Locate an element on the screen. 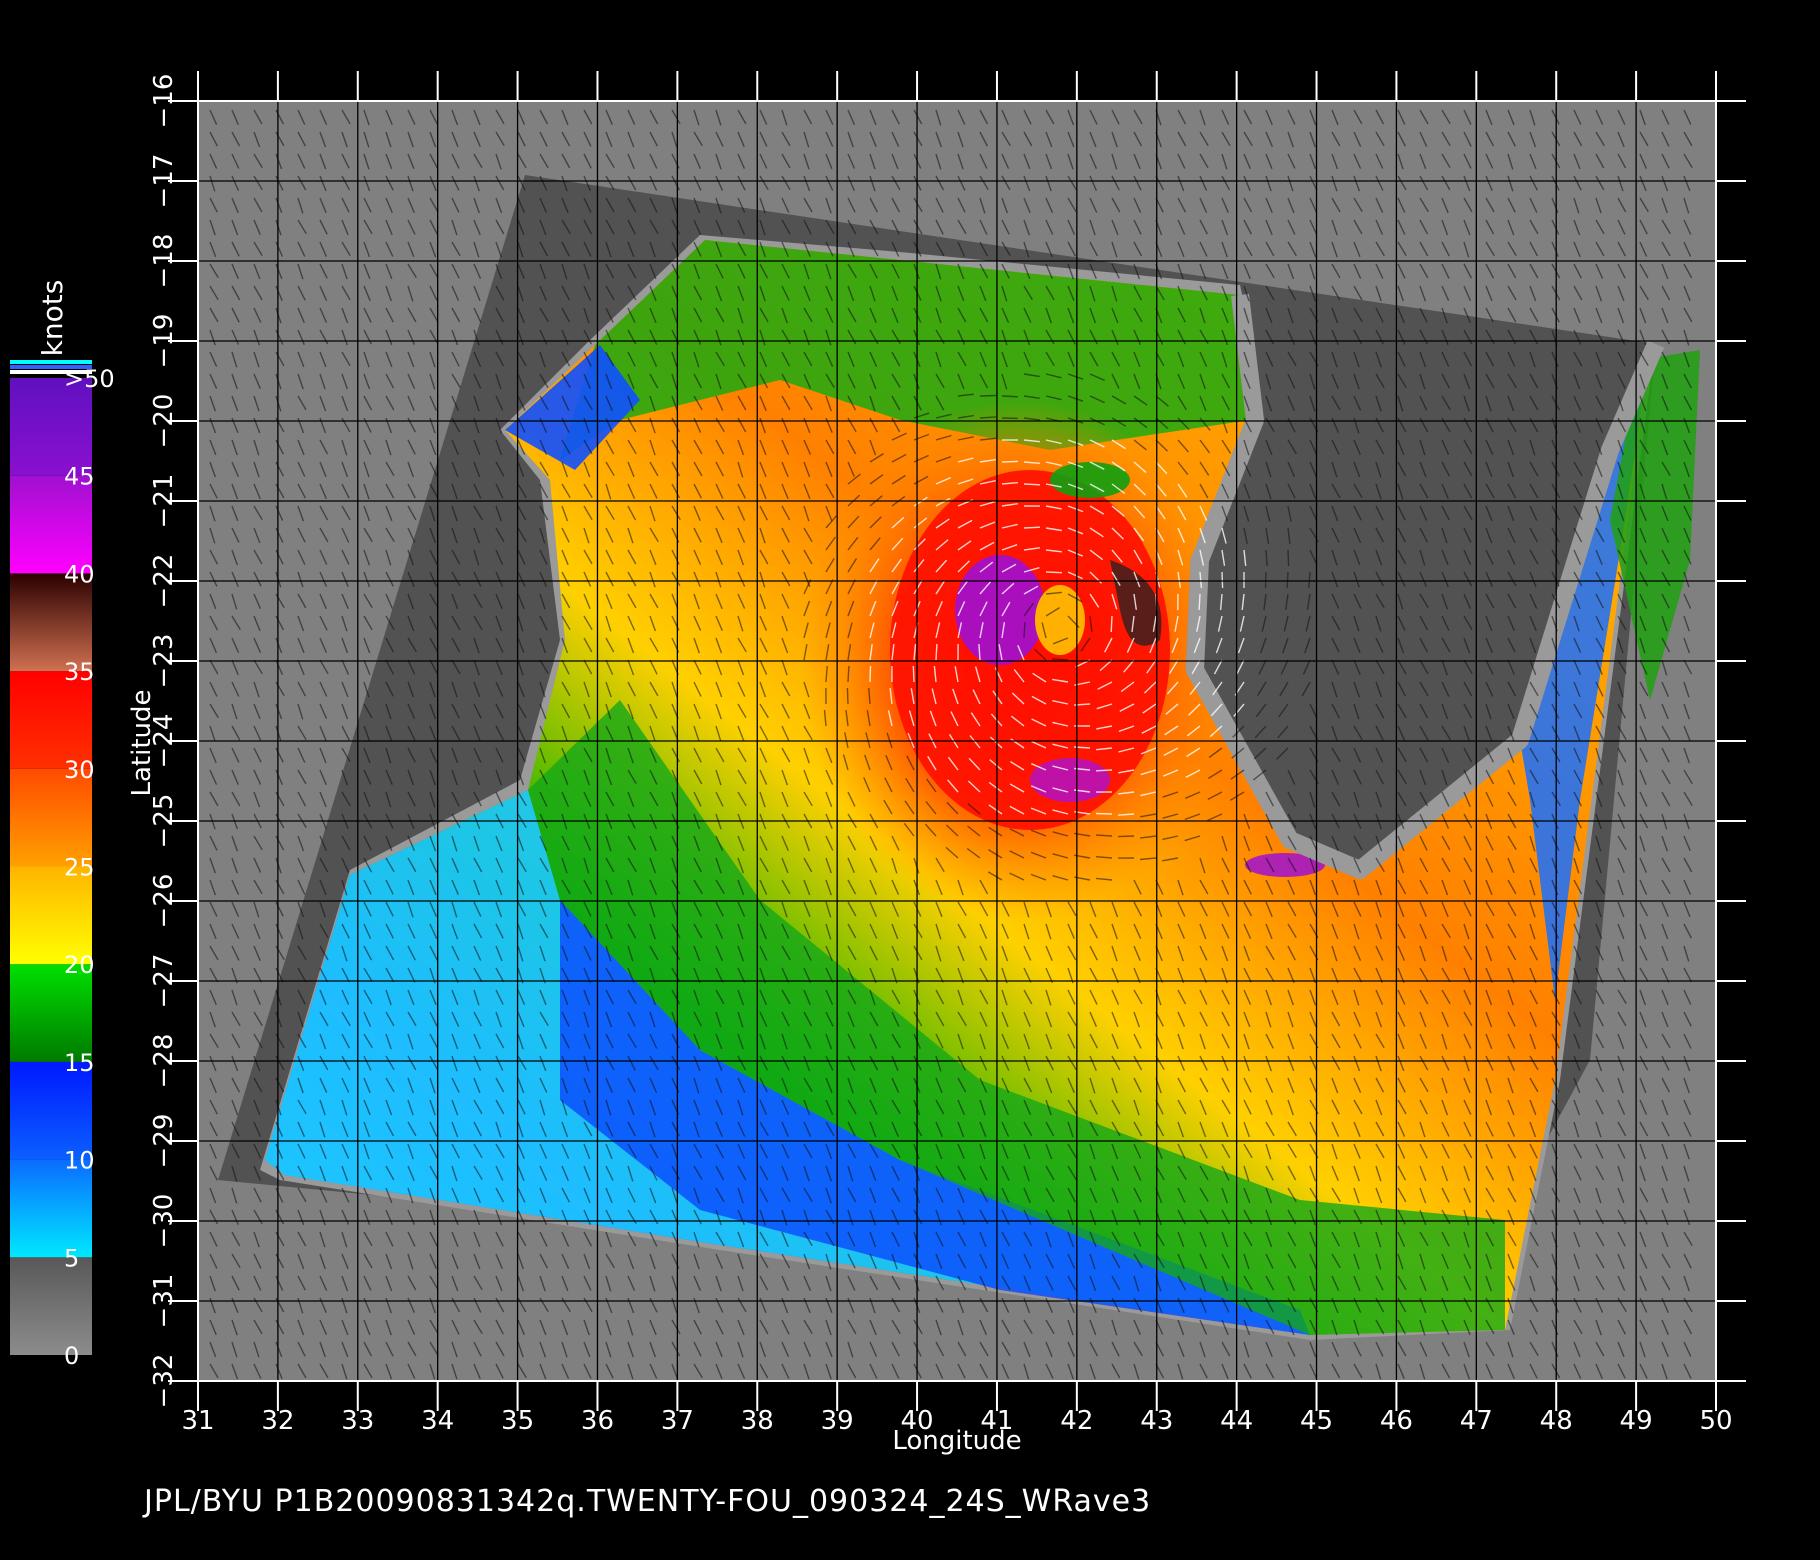 The image size is (1820, 1560). lon-tick-label: 47 is located at coordinates (1476, 1421).